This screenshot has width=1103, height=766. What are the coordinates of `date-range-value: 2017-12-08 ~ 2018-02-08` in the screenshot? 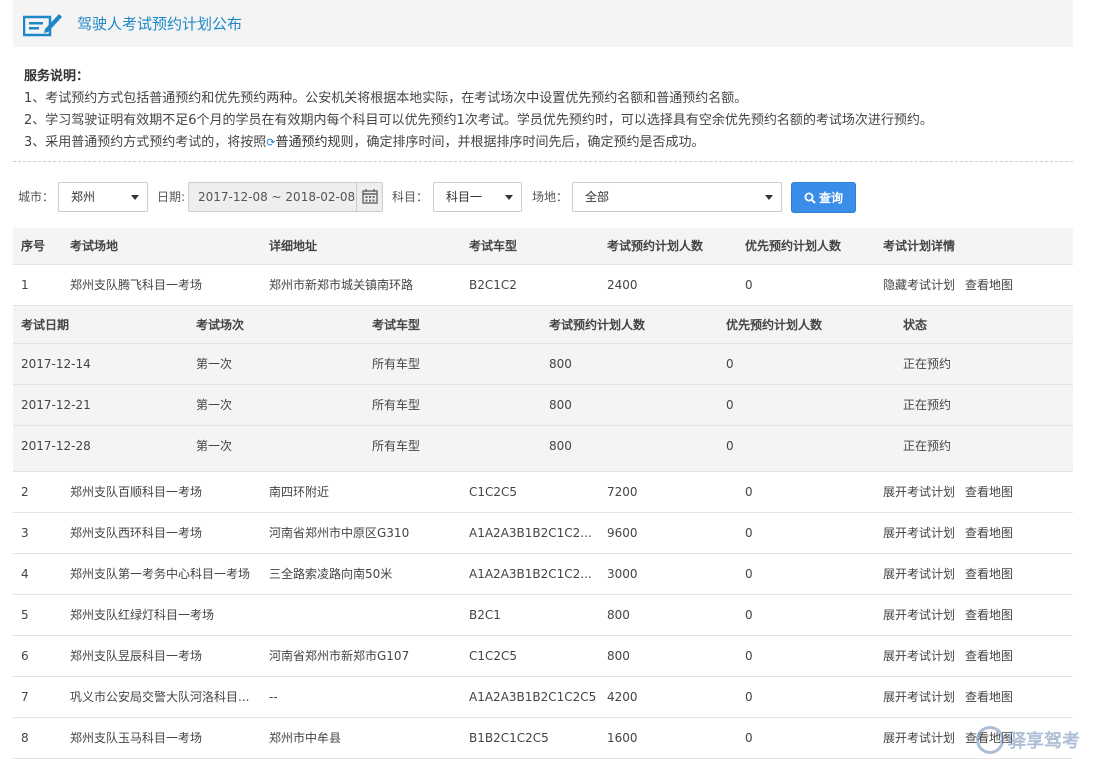 It's located at (277, 197).